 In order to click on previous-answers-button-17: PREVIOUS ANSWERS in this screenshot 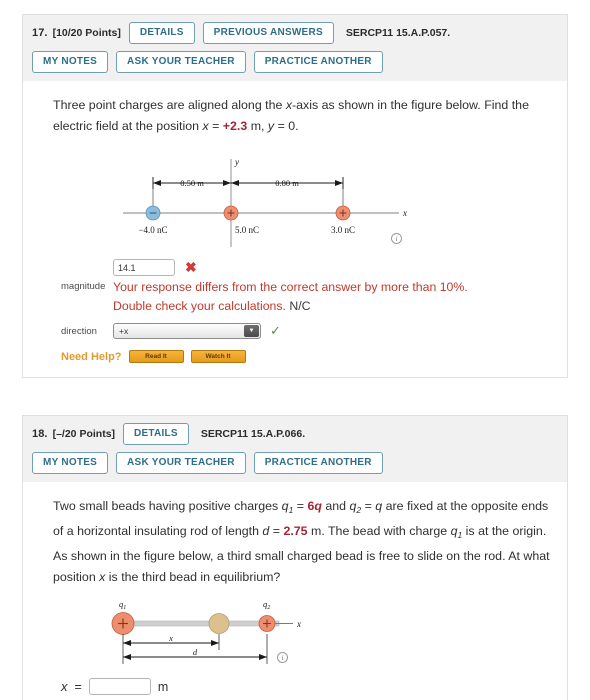, I will do `click(268, 33)`.